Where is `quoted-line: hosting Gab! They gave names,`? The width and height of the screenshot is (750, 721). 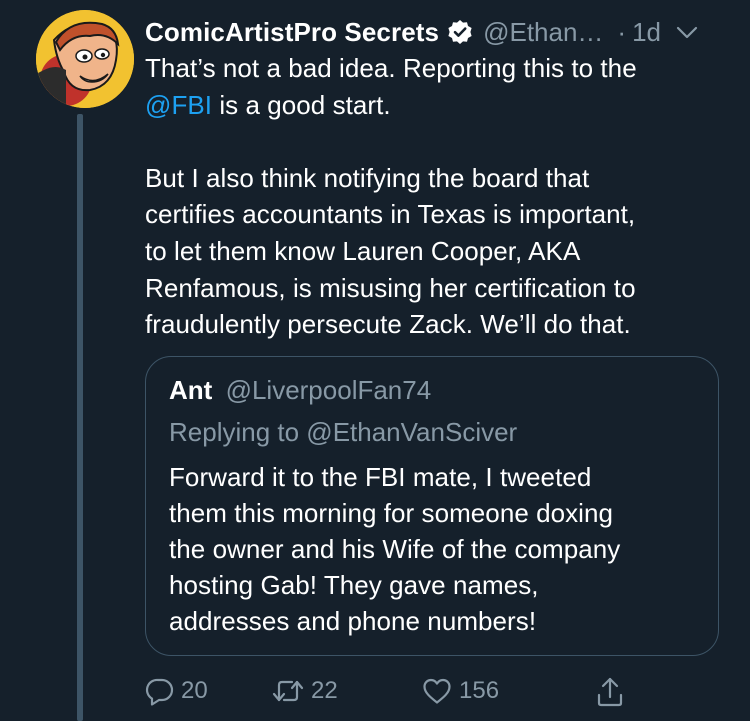 quoted-line: hosting Gab! They gave names, is located at coordinates (354, 585).